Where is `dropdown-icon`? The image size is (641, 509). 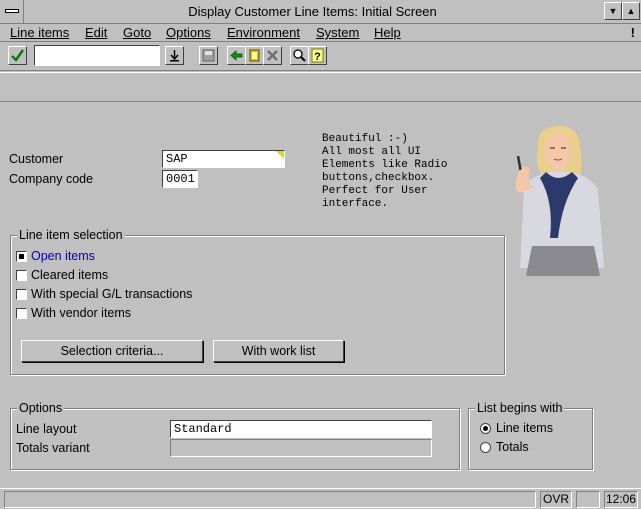 dropdown-icon is located at coordinates (174, 55).